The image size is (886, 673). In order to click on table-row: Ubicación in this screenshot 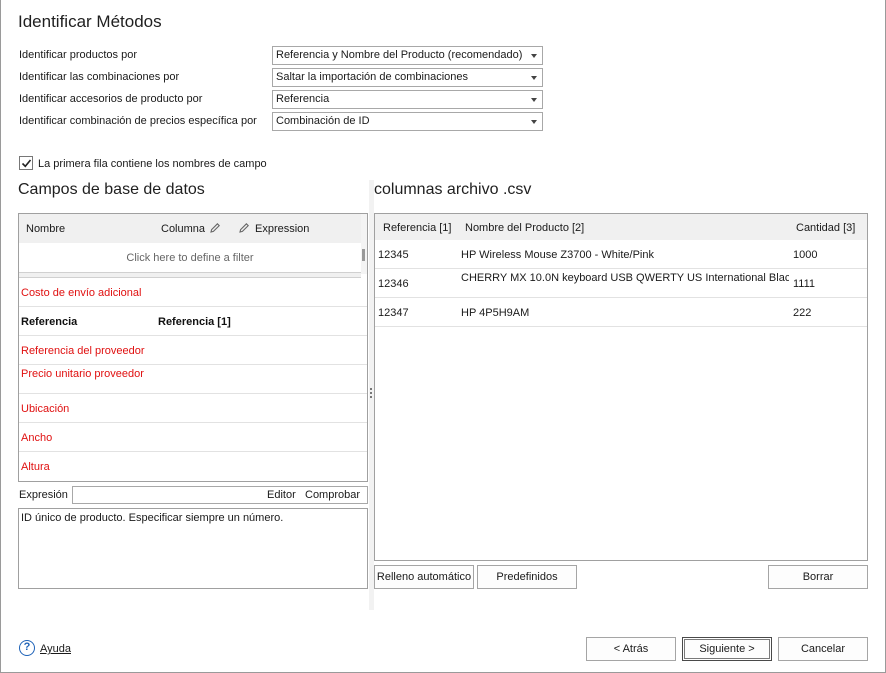, I will do `click(193, 408)`.